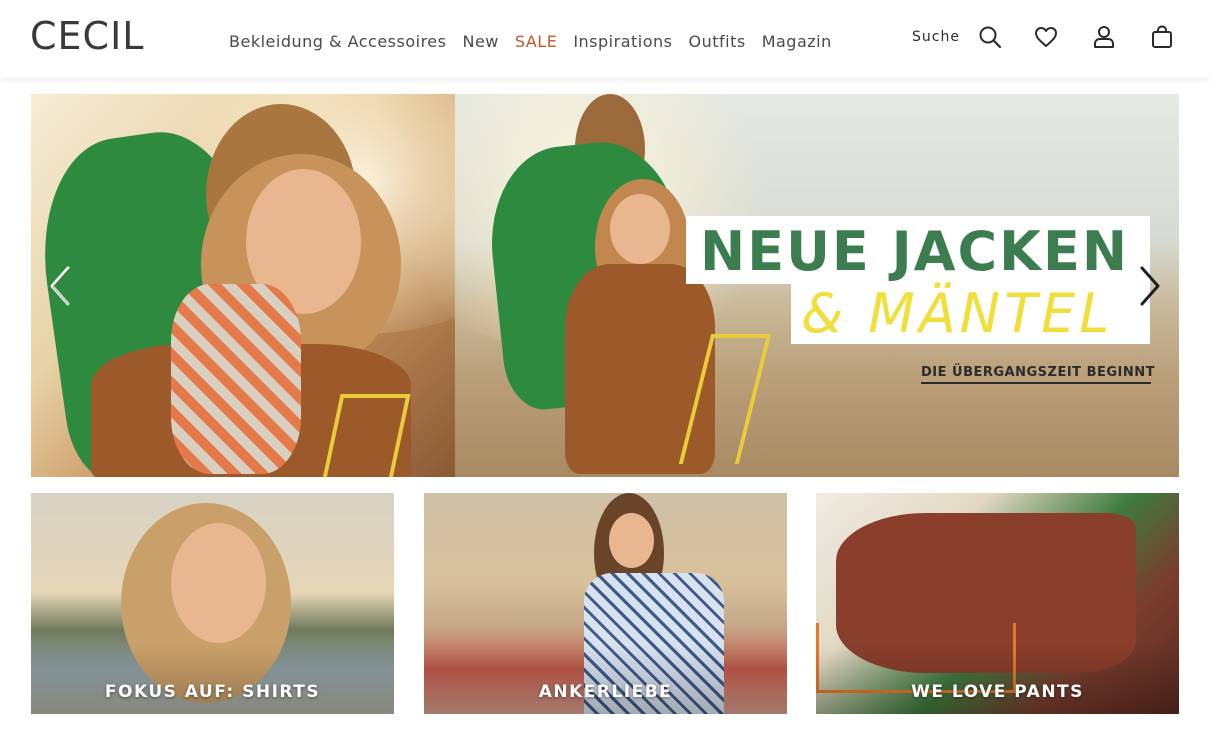  Describe the element at coordinates (990, 37) in the screenshot. I see `search-icon` at that location.